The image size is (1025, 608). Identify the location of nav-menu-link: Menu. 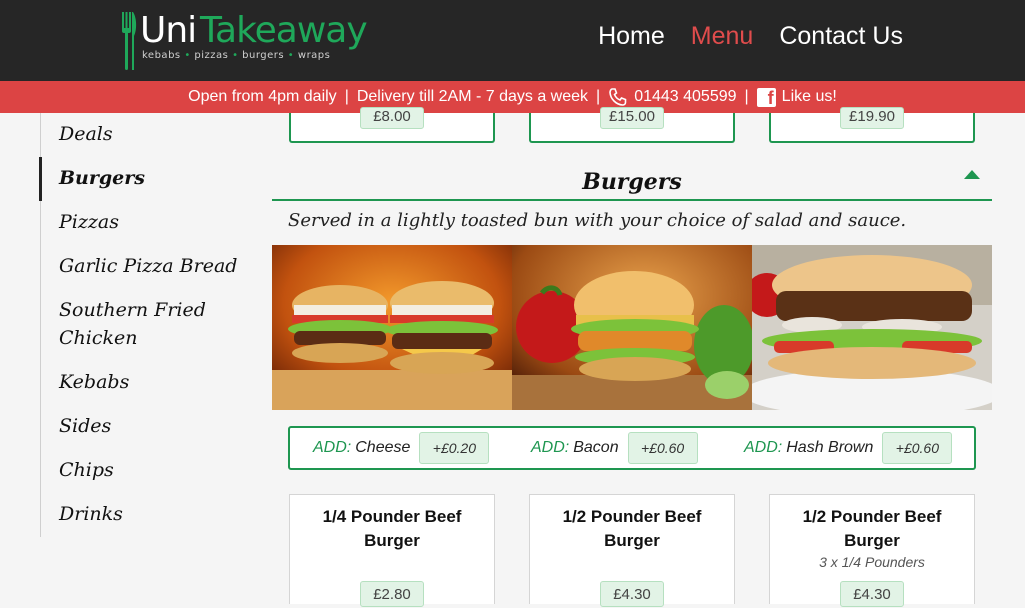
(722, 36).